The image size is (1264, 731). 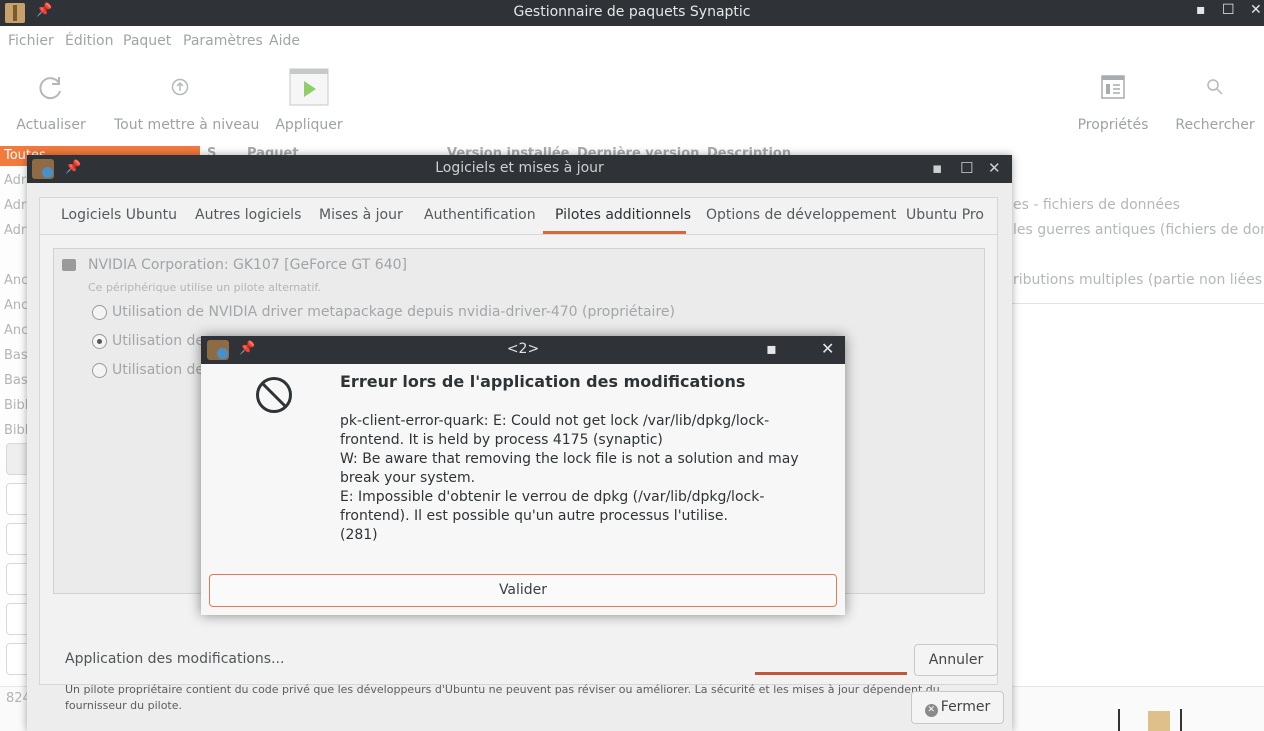 What do you see at coordinates (361, 215) in the screenshot?
I see `tab-updates: Mises à jour` at bounding box center [361, 215].